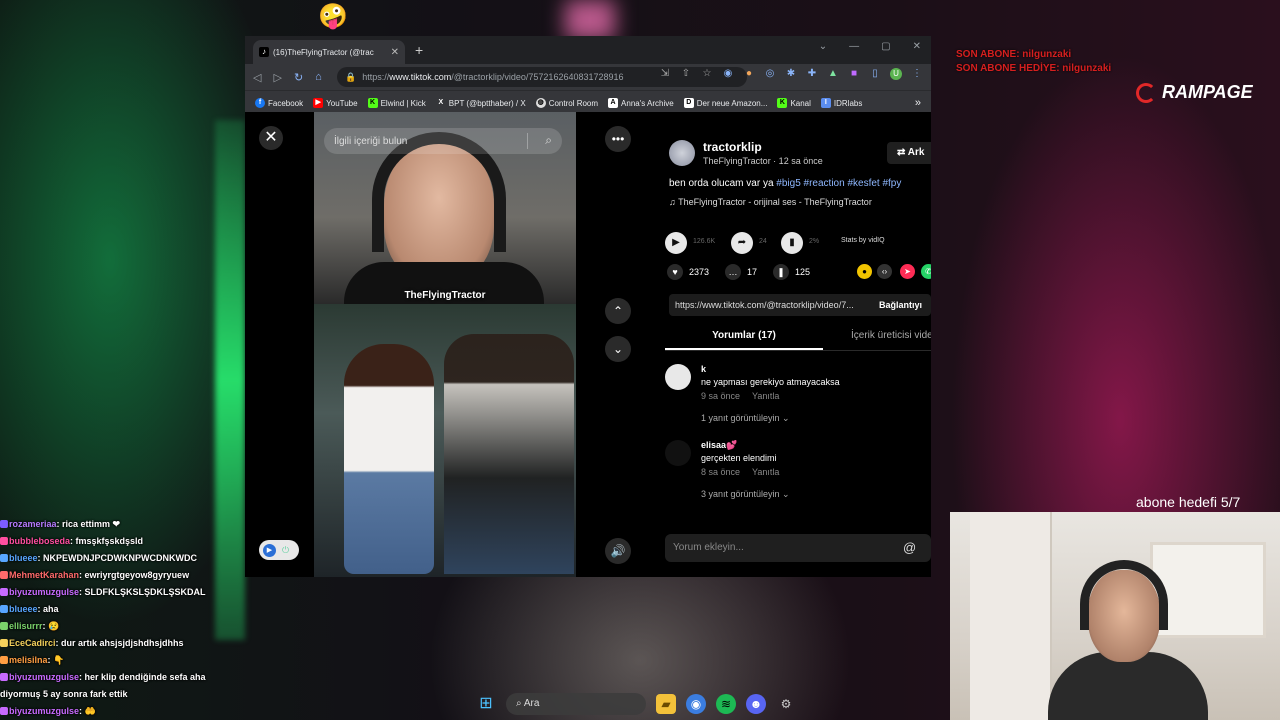  Describe the element at coordinates (870, 46) in the screenshot. I see `window-controls: ⌄ — ▢ ✕` at that location.